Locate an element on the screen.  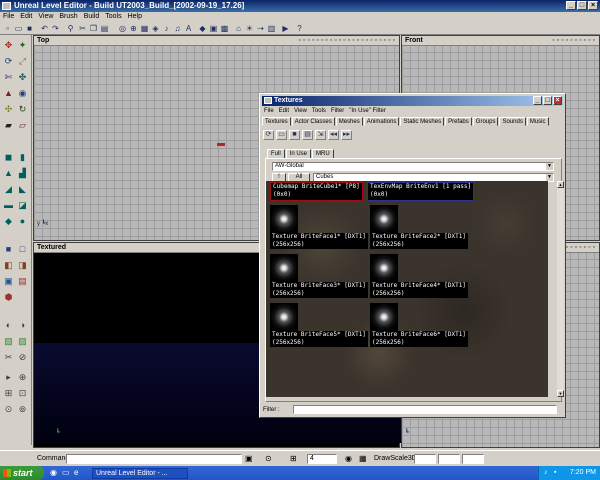
sphere-brush-icon: ● is located at coordinates (22, 221).